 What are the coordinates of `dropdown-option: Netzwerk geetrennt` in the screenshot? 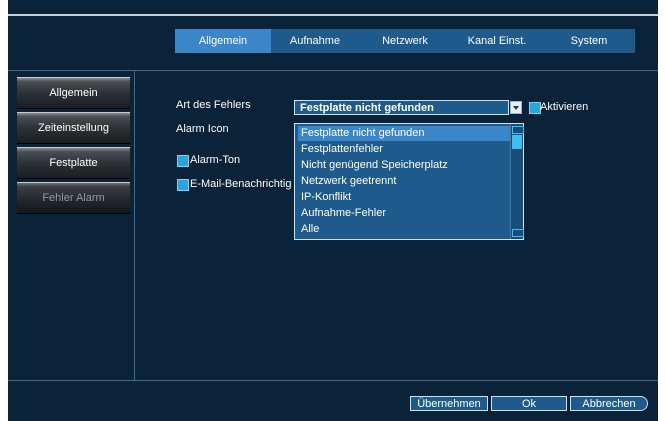 It's located at (404, 181).